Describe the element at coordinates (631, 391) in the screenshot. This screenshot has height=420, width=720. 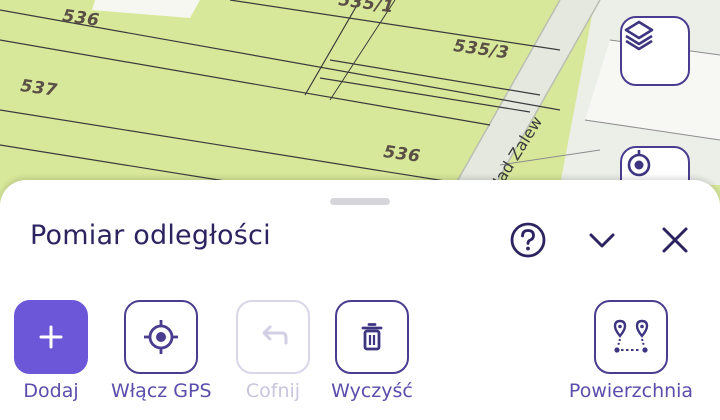
I see `area-label: Powierzchnia` at that location.